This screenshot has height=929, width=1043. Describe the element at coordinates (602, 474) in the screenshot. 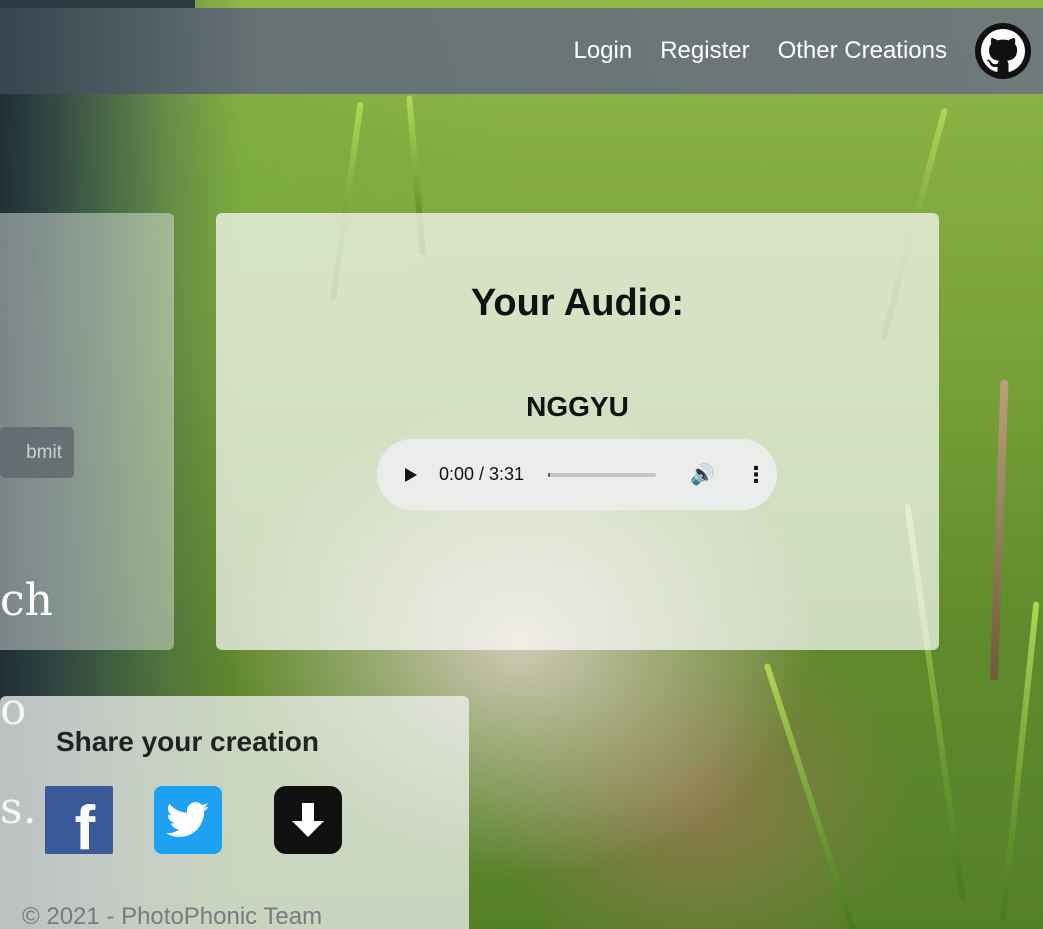

I see `progress-slider` at that location.